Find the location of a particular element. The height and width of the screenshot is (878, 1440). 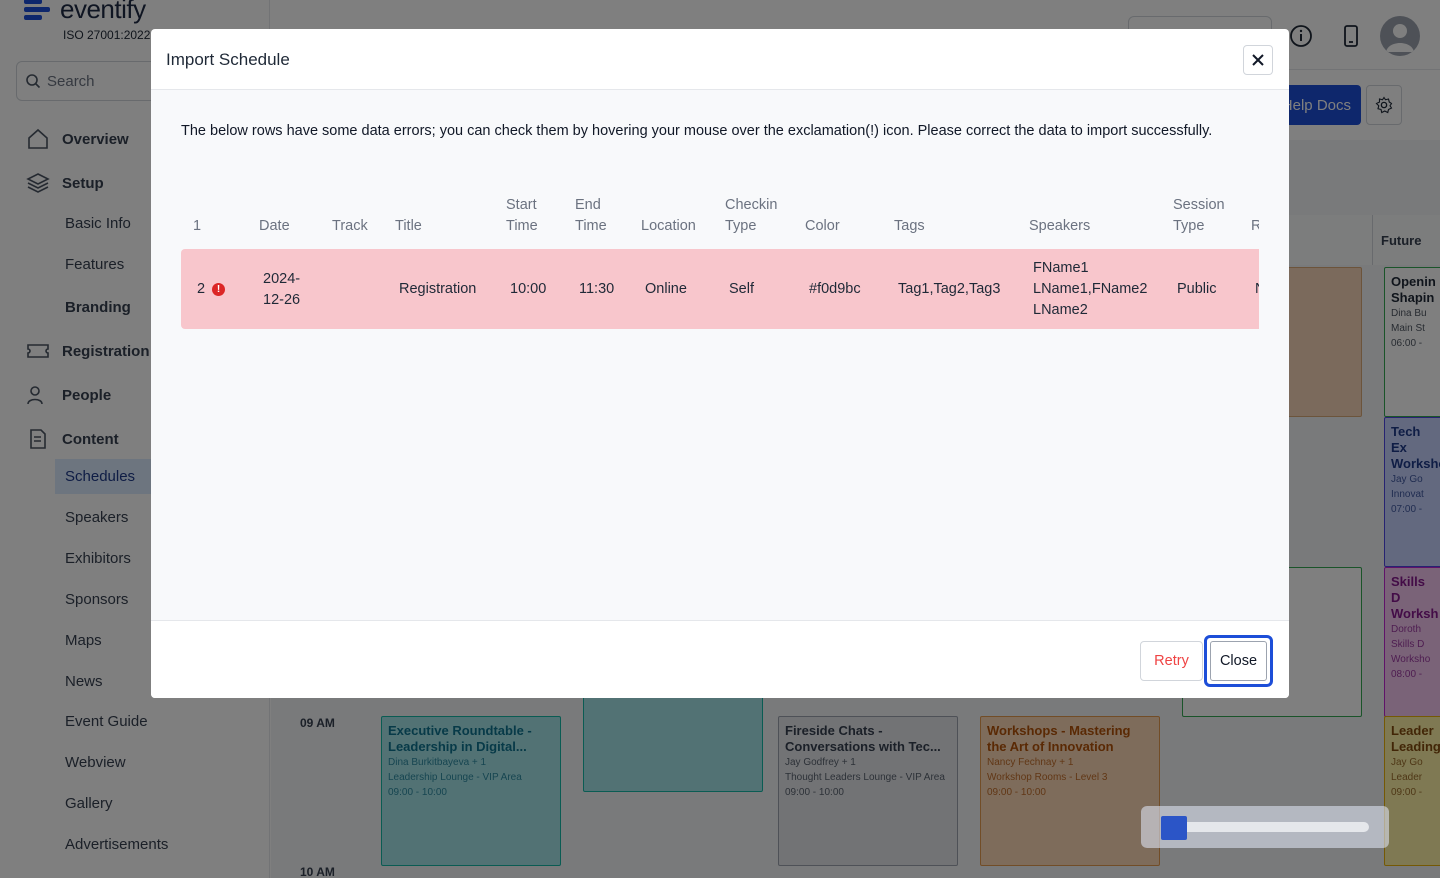

cell-speakers: FName1 LName1,FName2 LName2 is located at coordinates (1090, 289).